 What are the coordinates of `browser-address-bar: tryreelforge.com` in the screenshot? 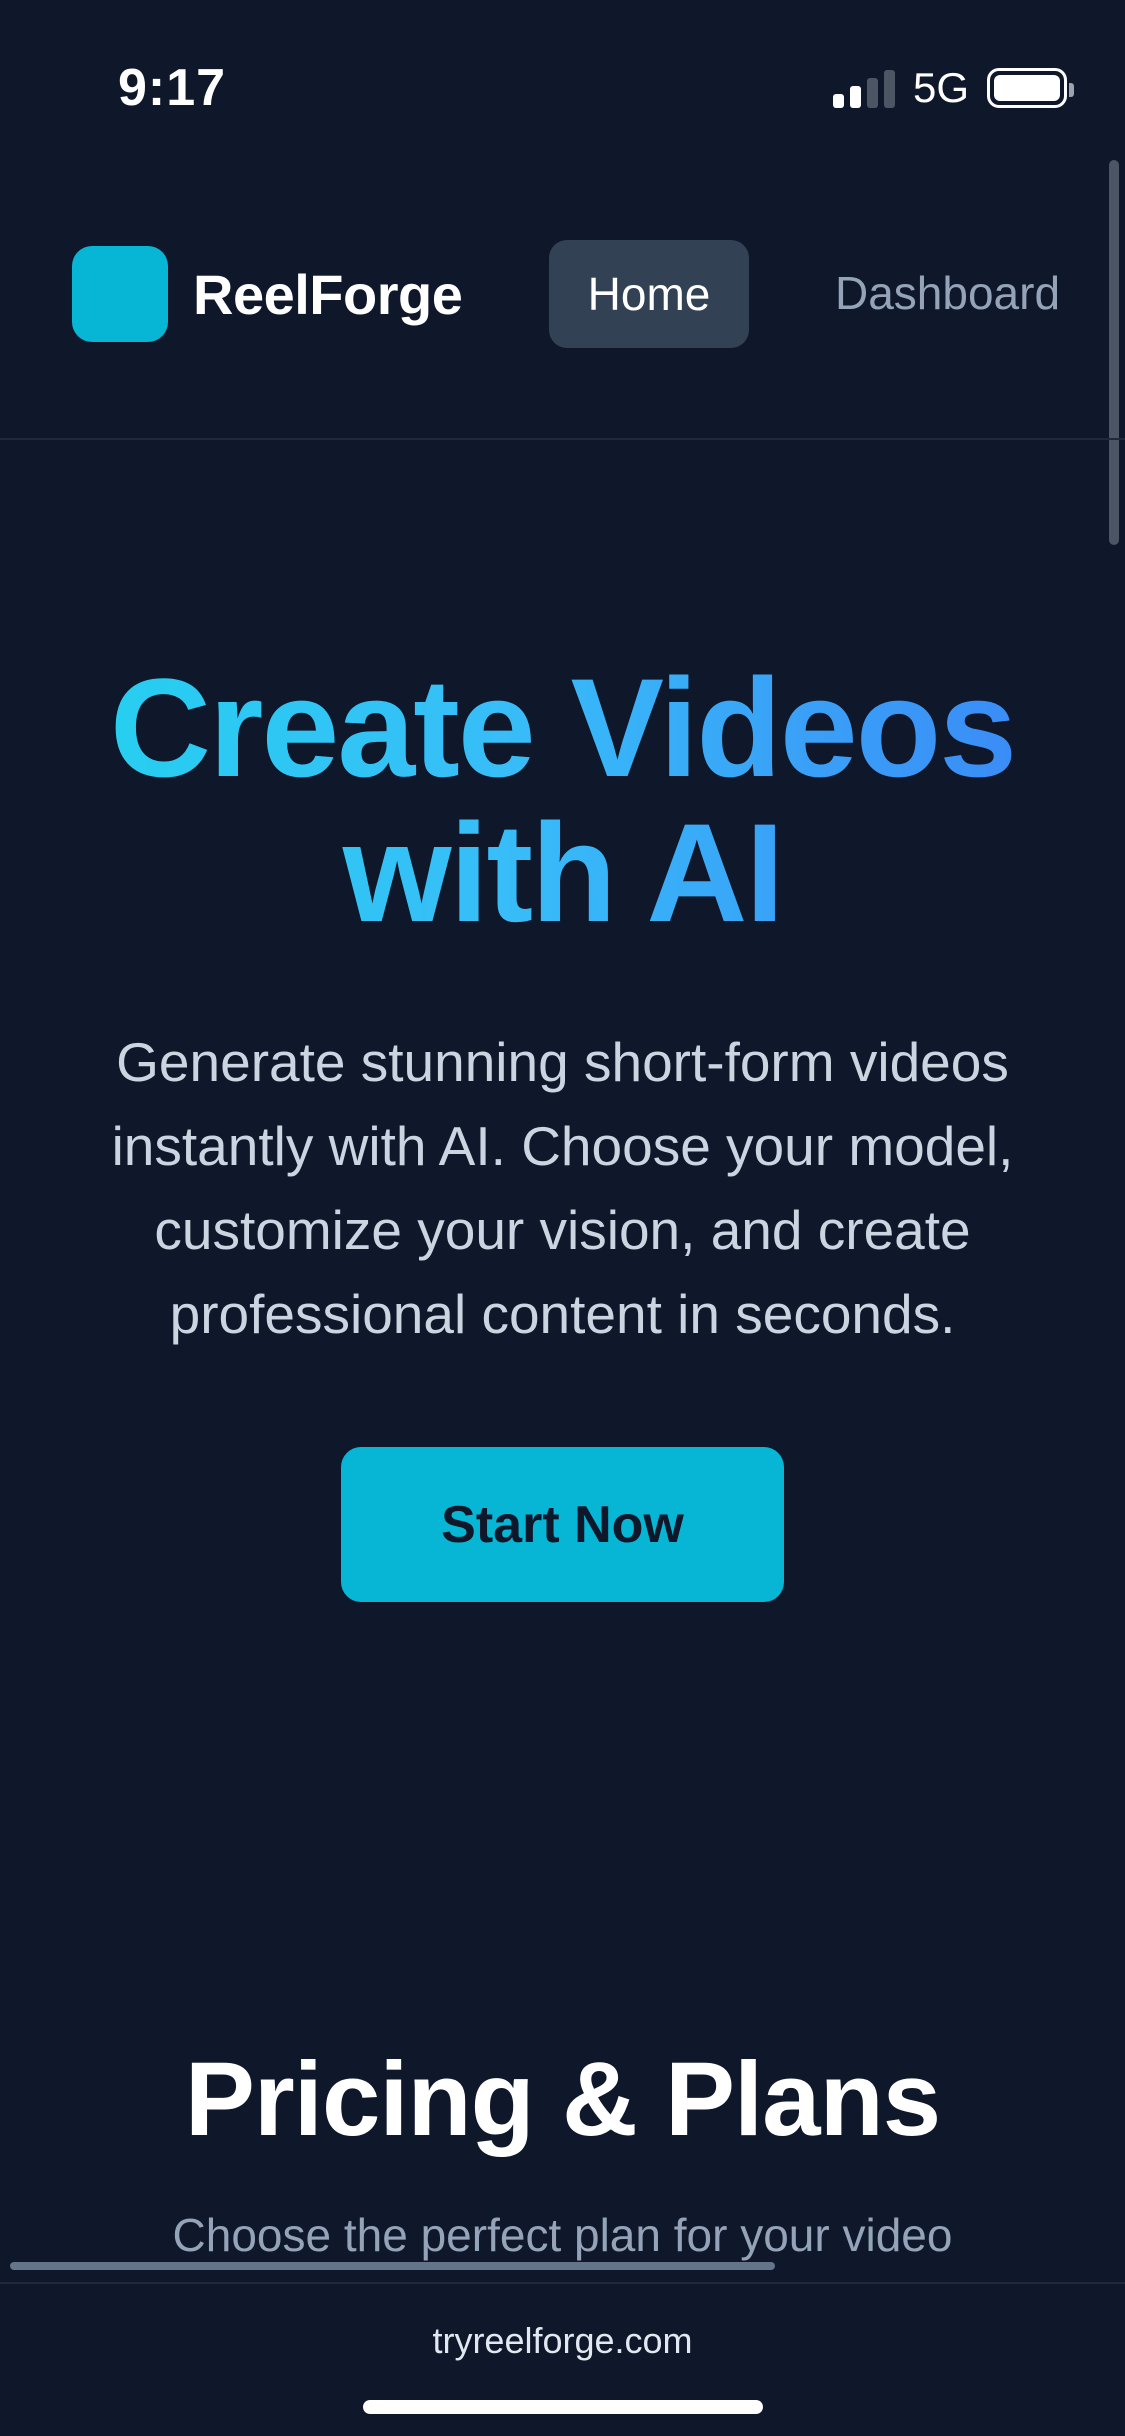 It's located at (562, 2359).